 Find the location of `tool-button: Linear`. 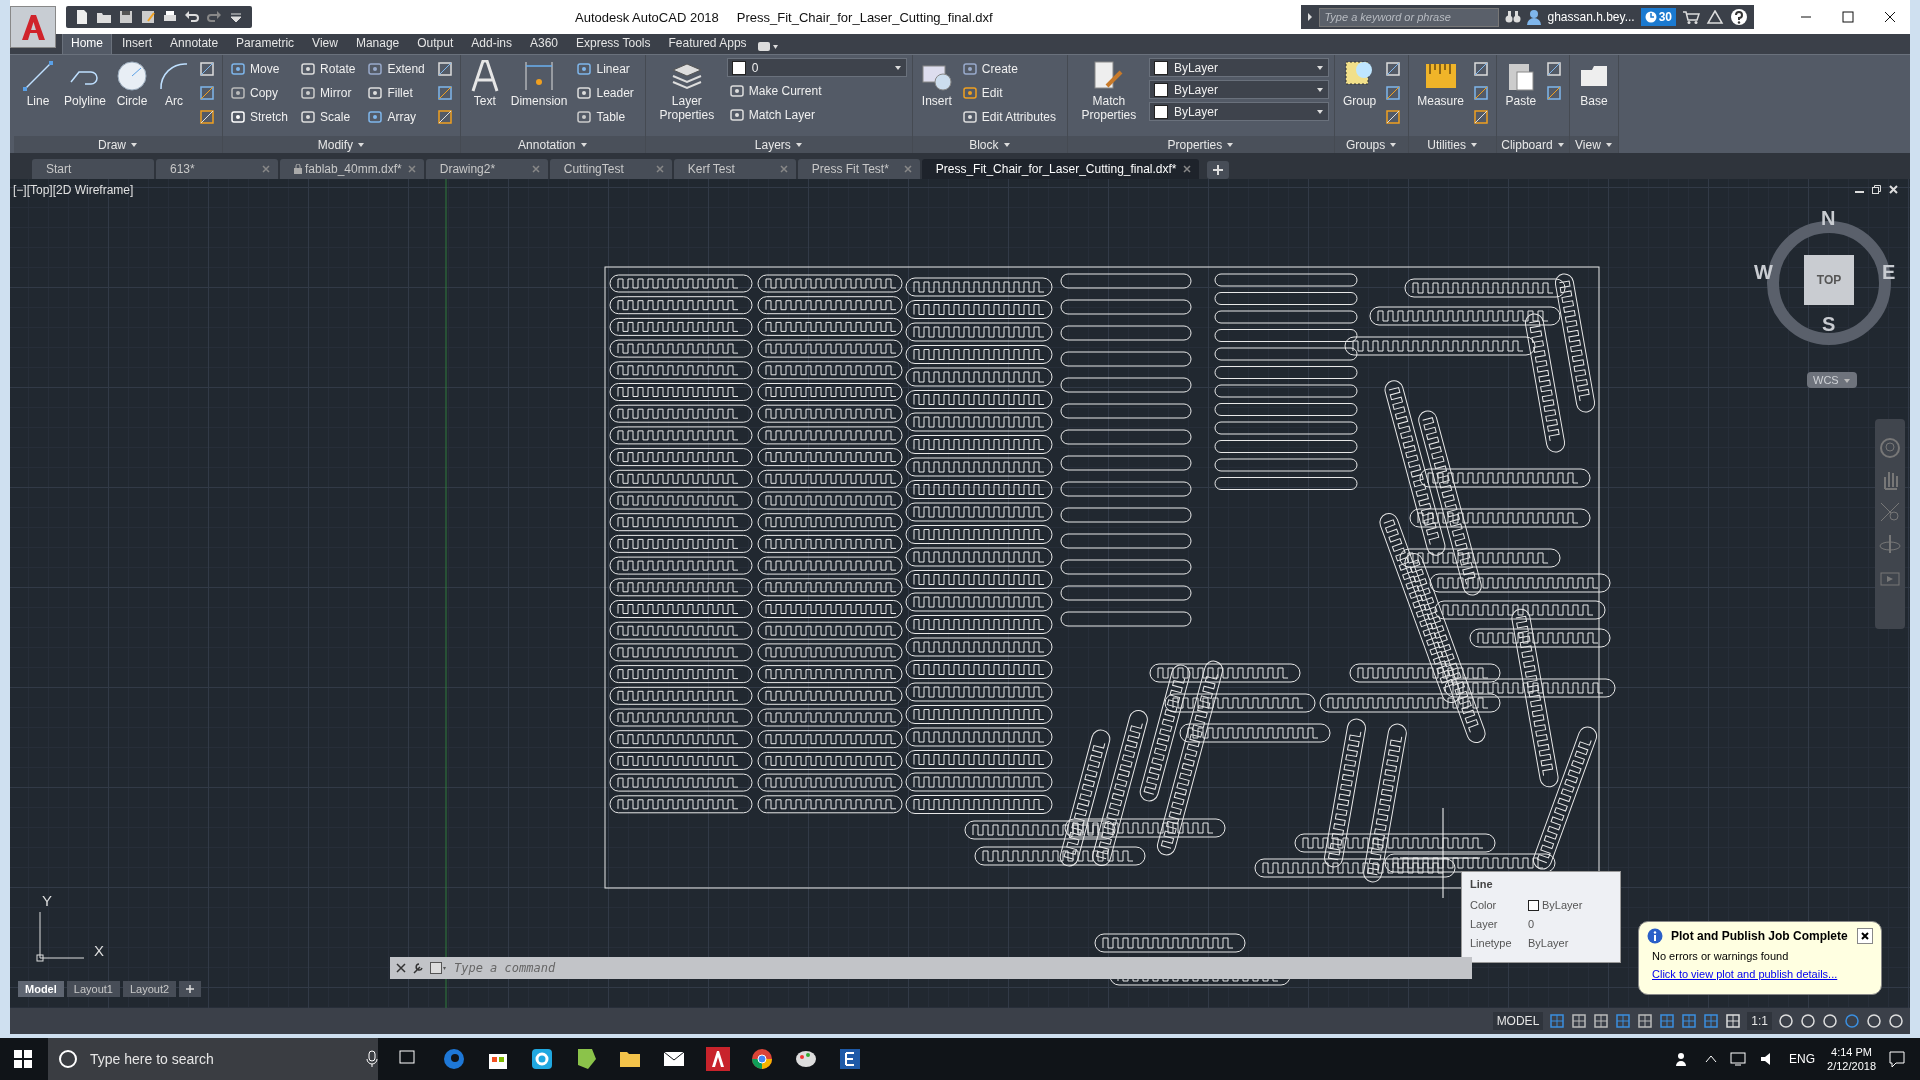

tool-button: Linear is located at coordinates (607, 68).